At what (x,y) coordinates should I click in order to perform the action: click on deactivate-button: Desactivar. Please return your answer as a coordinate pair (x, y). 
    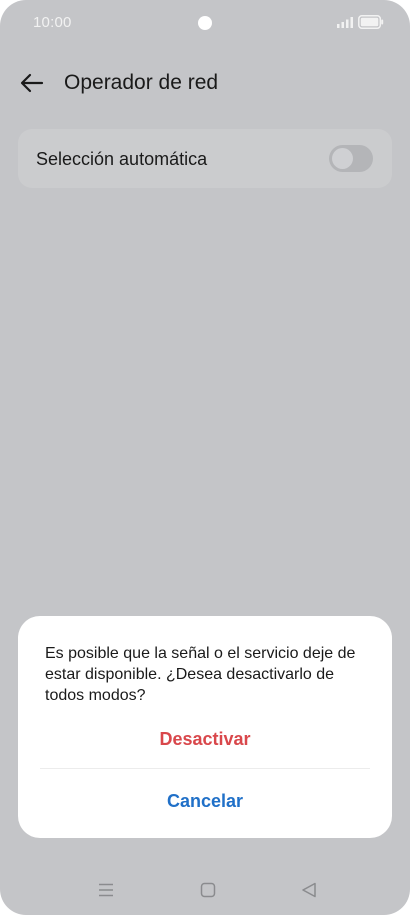
    Looking at the image, I should click on (205, 739).